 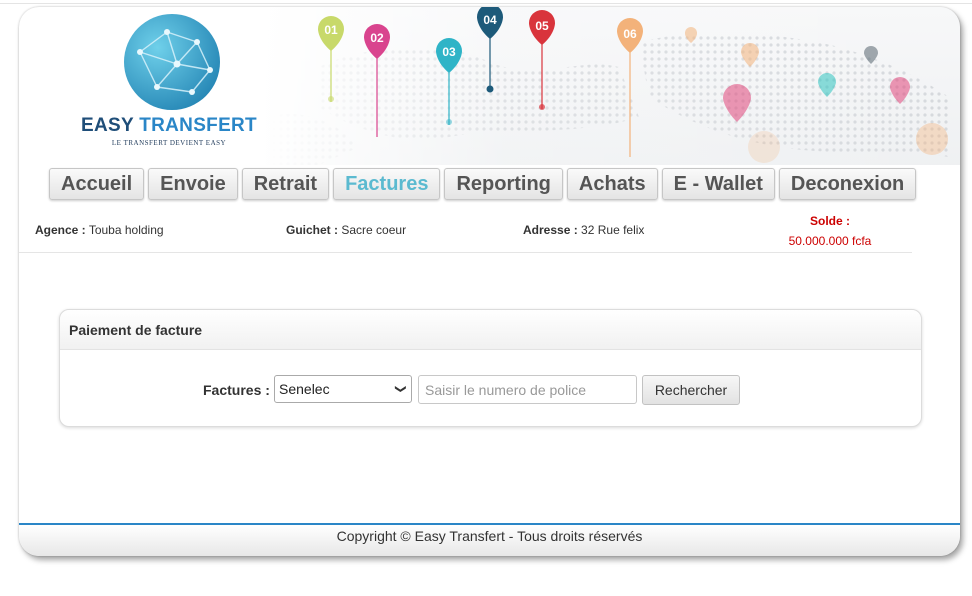 What do you see at coordinates (343, 389) in the screenshot?
I see `factures-select: Senelec ❯` at bounding box center [343, 389].